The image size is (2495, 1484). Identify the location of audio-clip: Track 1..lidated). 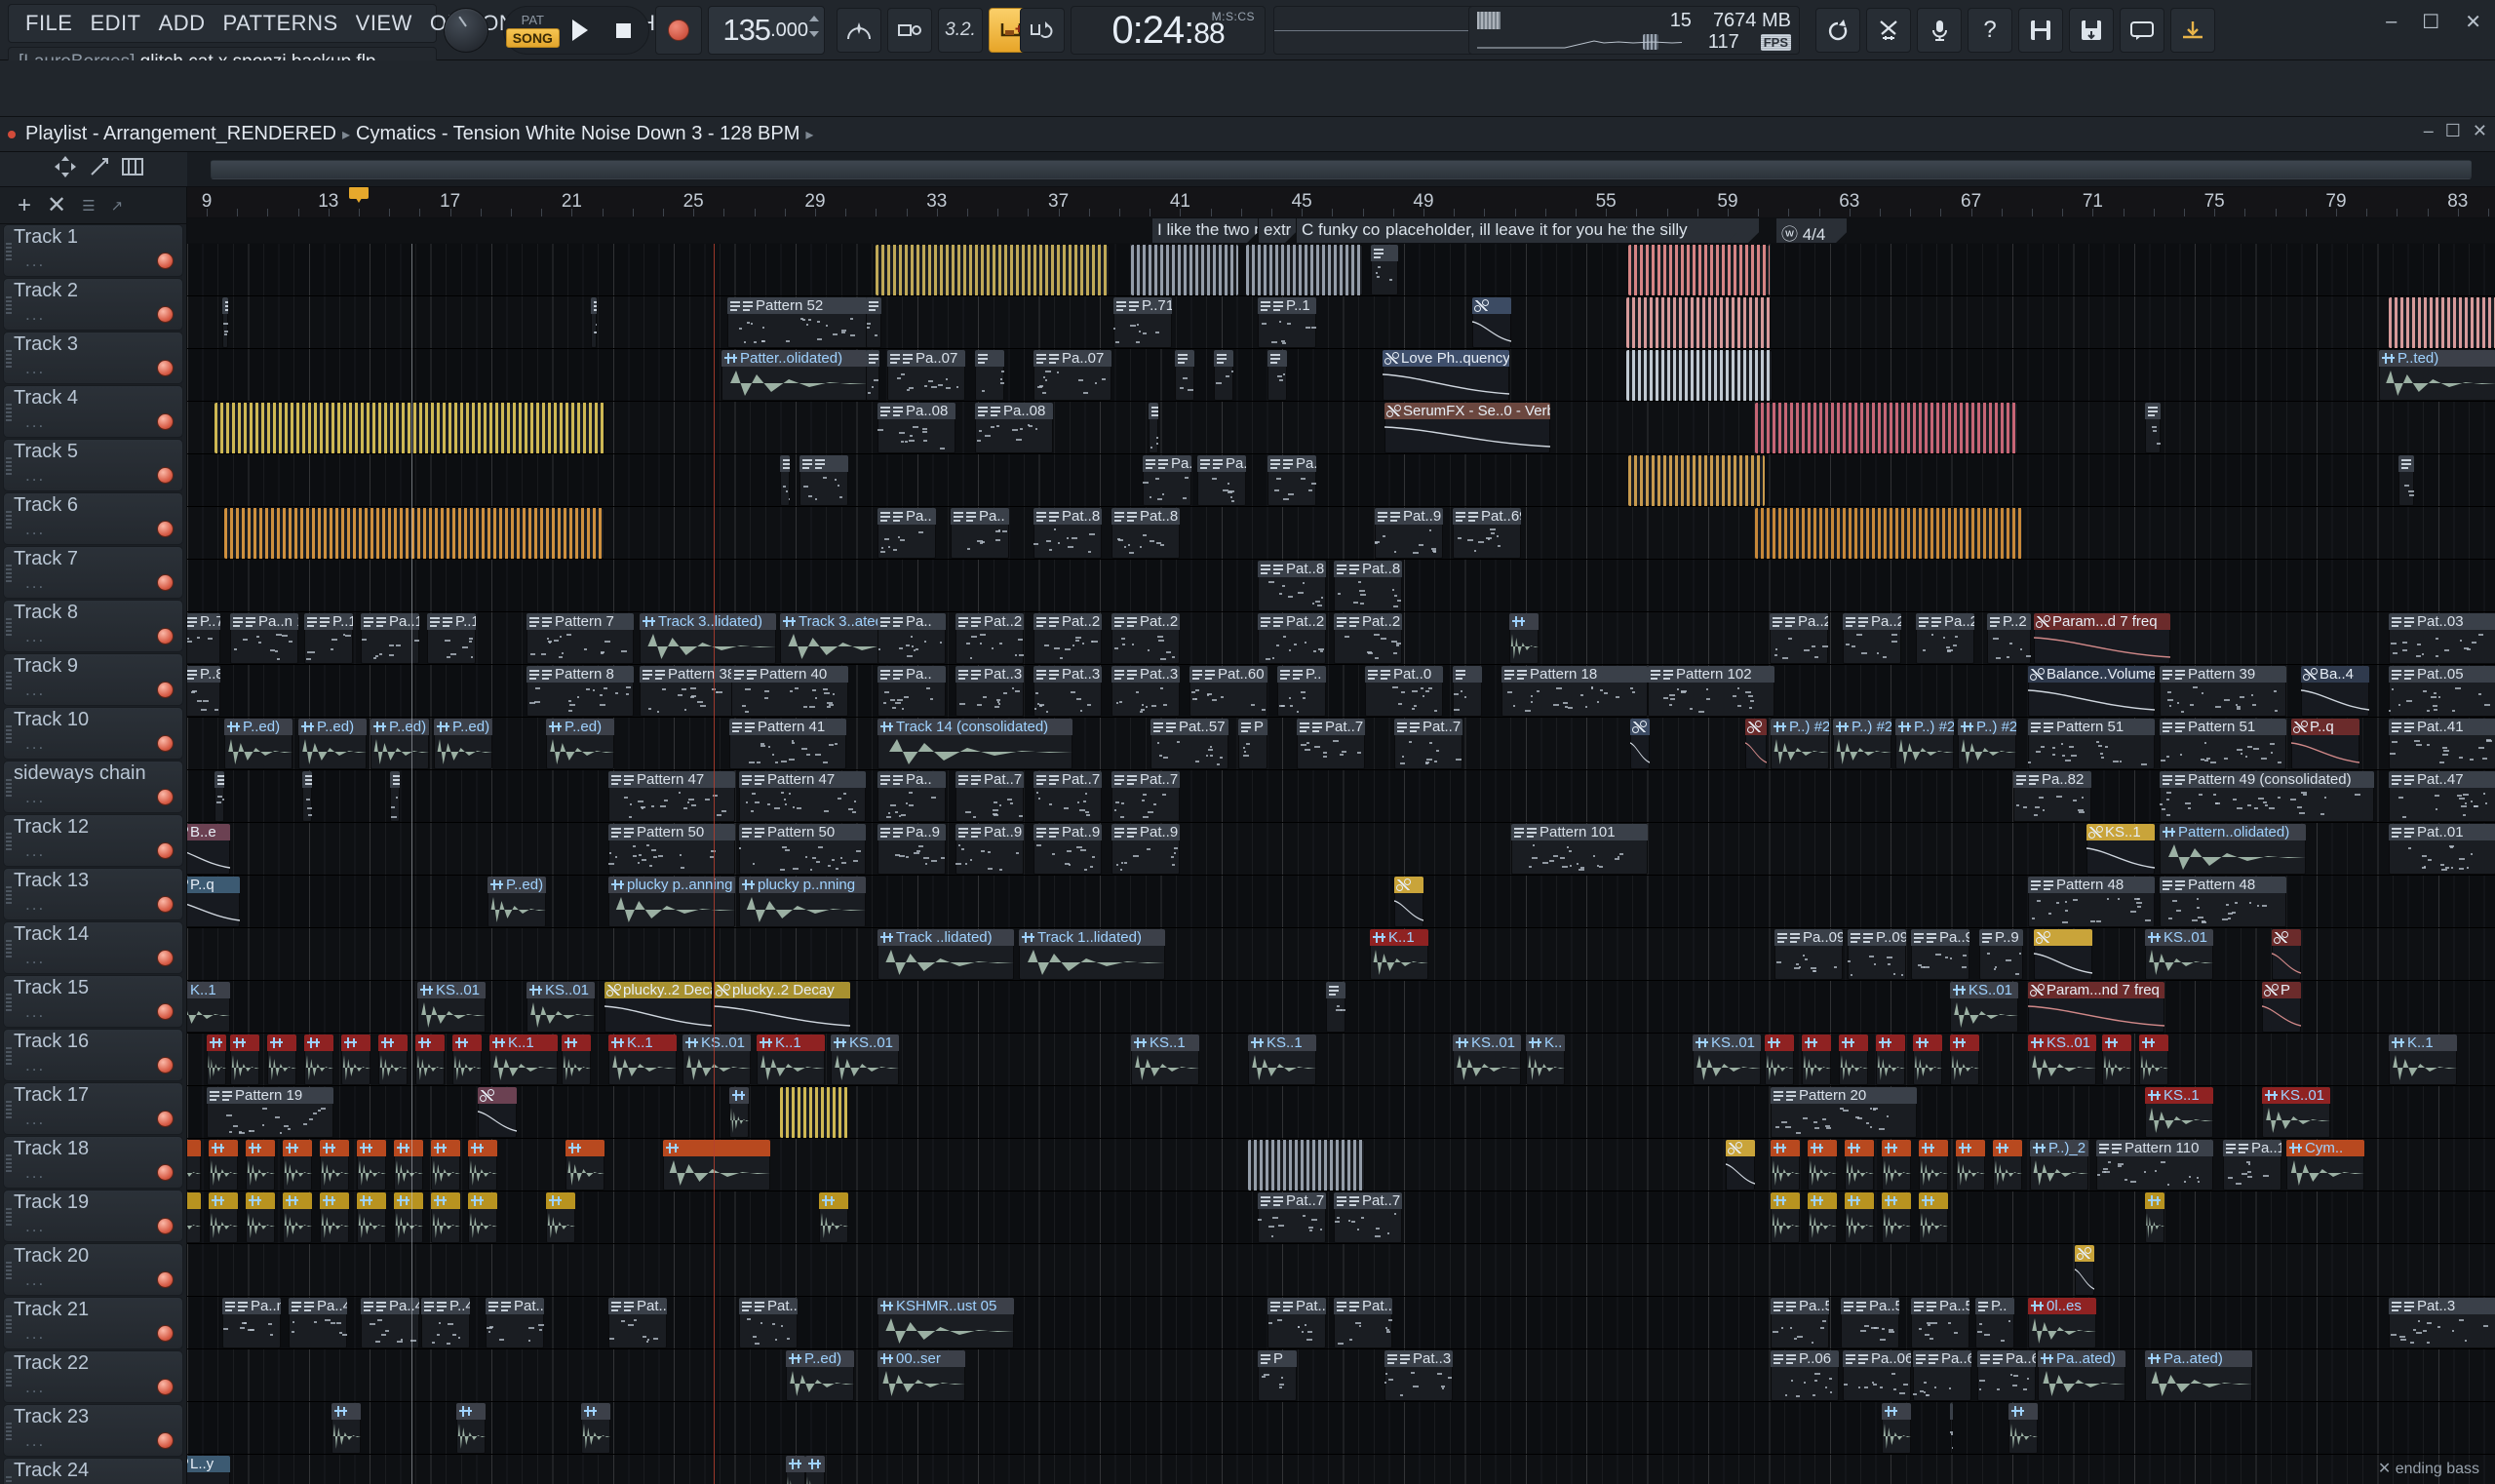
(1092, 954).